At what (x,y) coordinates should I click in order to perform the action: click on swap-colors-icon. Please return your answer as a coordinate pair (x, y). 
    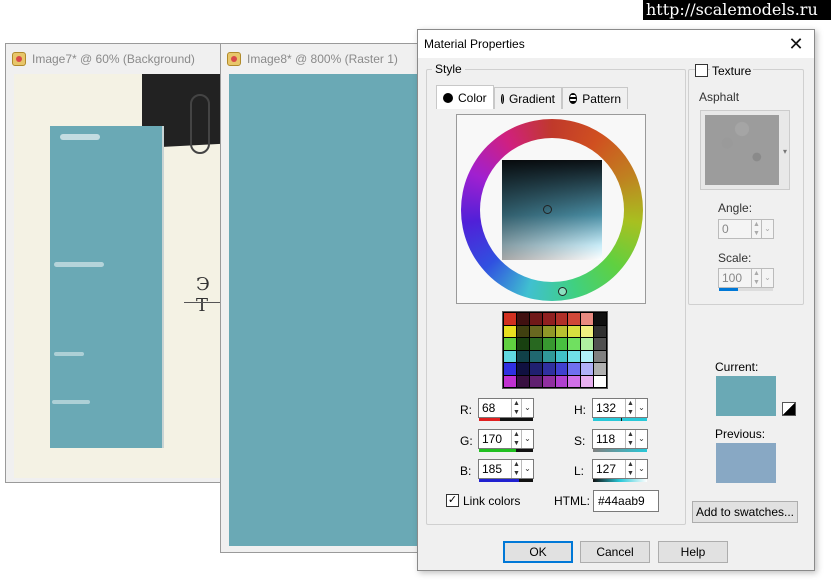
    Looking at the image, I should click on (789, 409).